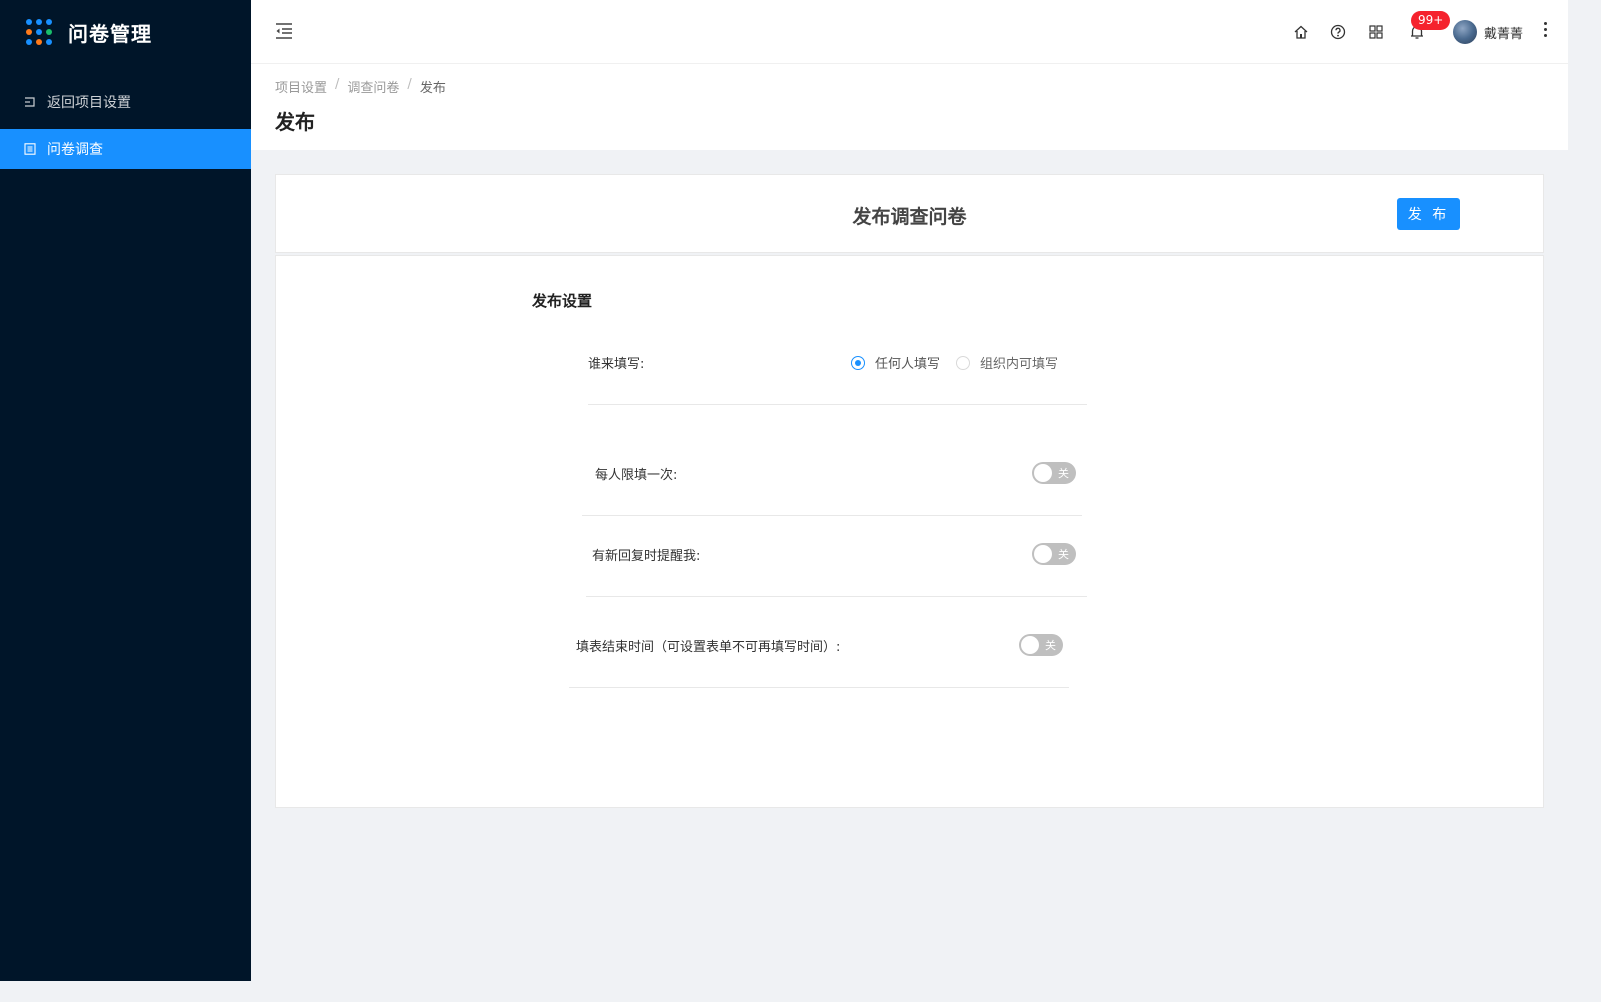 The height and width of the screenshot is (1002, 1601). Describe the element at coordinates (909, 32) in the screenshot. I see `top-header: 99+ 戴菁菁` at that location.